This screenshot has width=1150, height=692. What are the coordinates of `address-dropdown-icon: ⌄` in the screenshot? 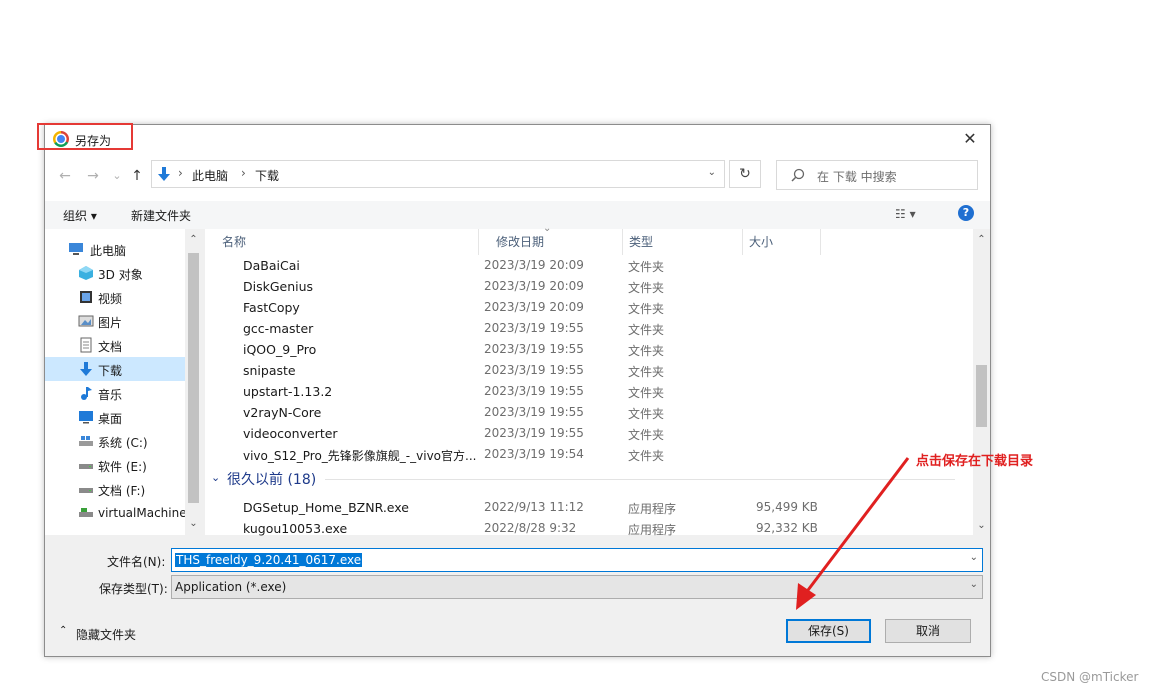 It's located at (712, 172).